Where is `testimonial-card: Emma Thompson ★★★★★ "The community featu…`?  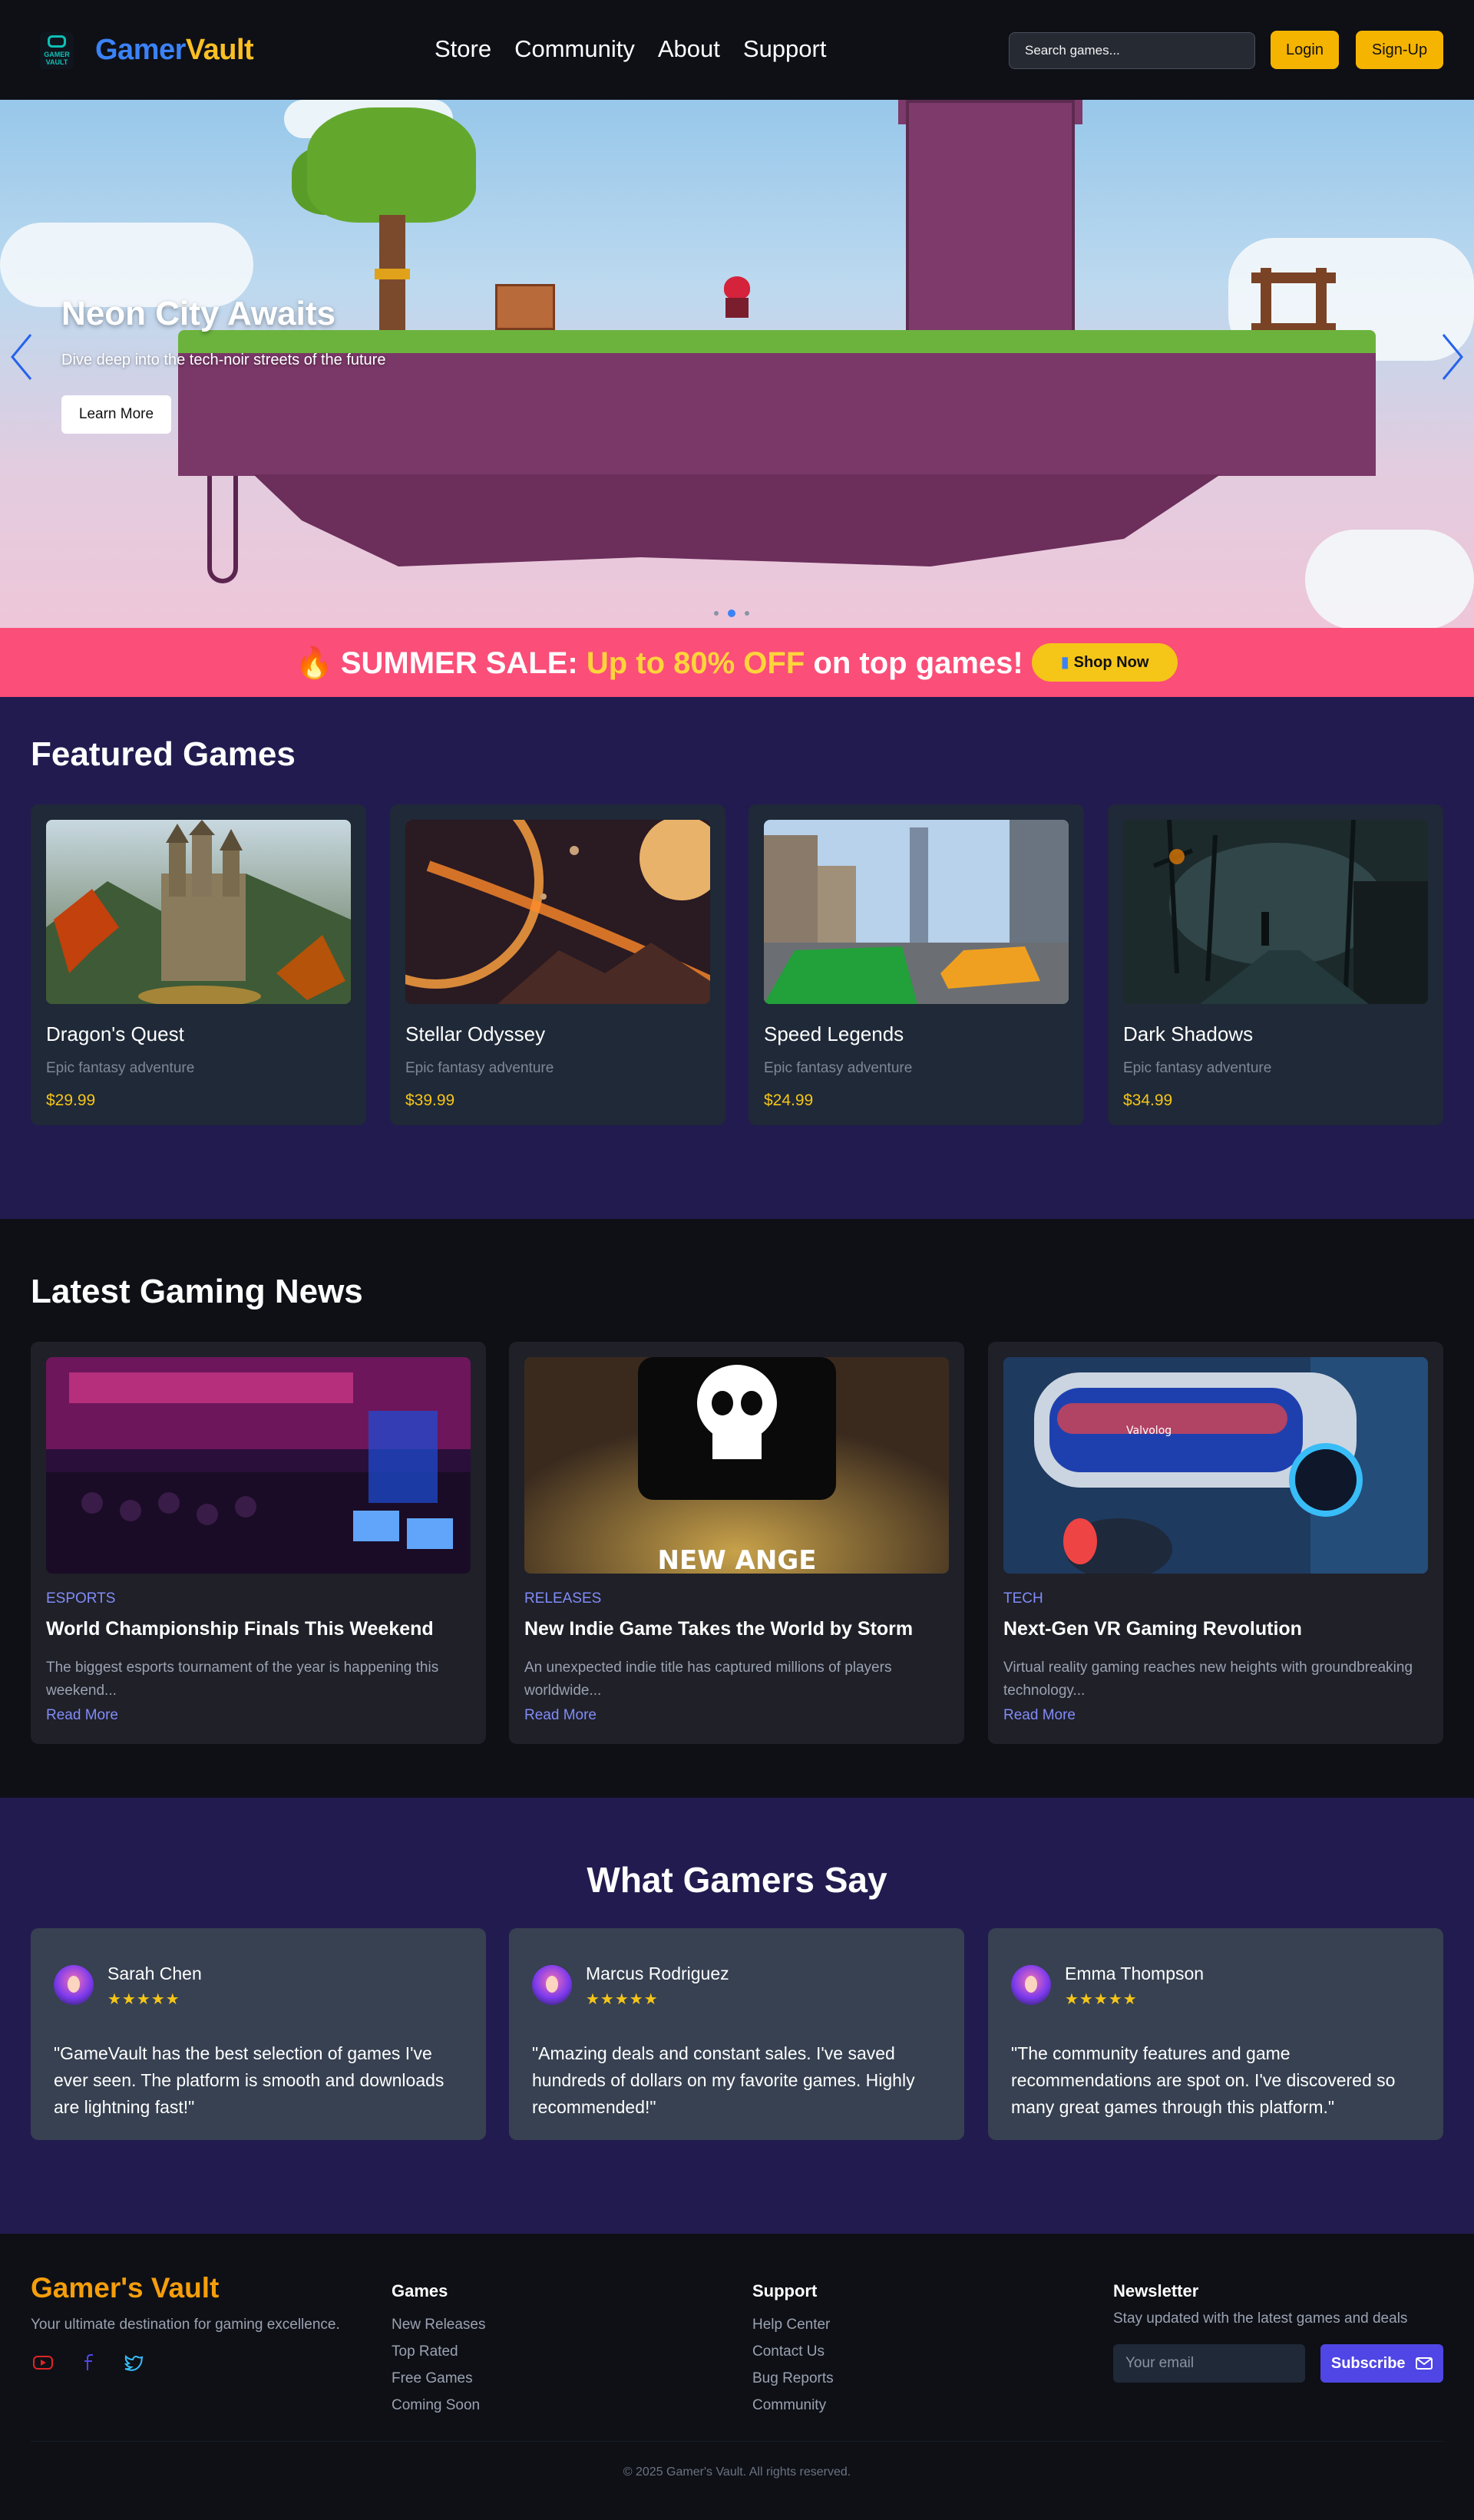 testimonial-card: Emma Thompson ★★★★★ "The community featu… is located at coordinates (1215, 2034).